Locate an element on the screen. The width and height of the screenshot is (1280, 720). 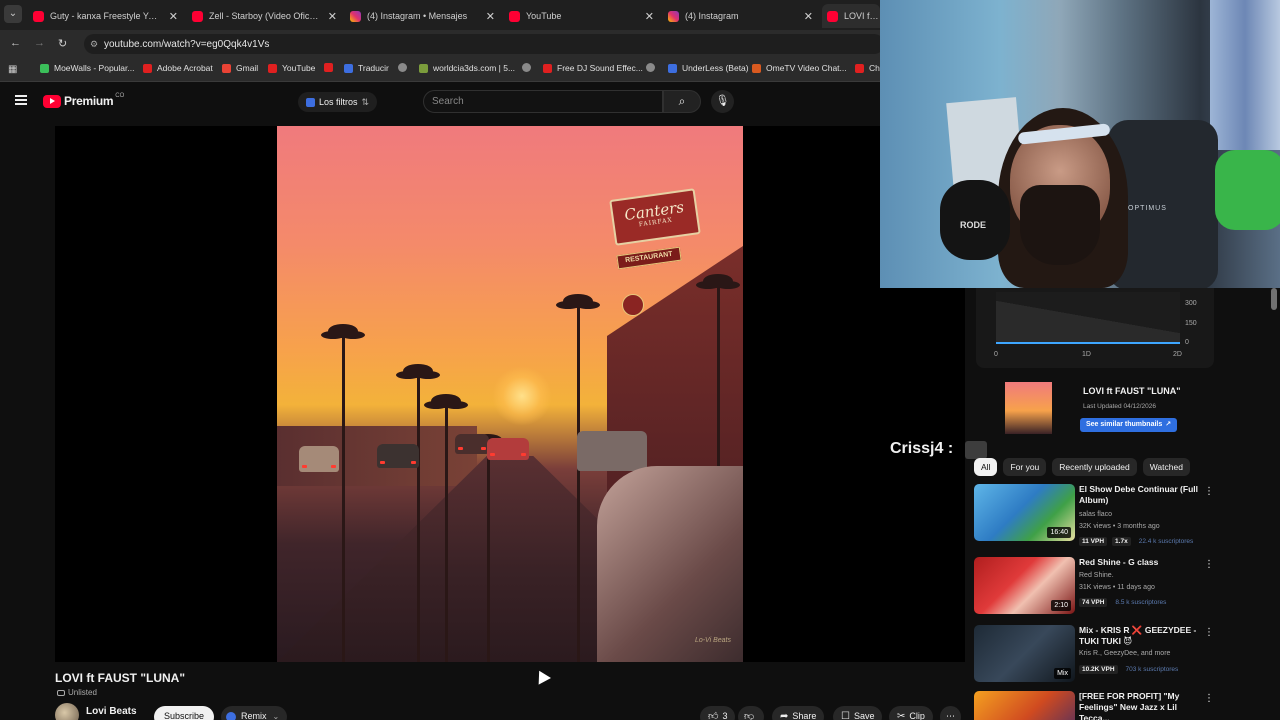
sidebar-scrollbar is located at coordinates (1274, 299).